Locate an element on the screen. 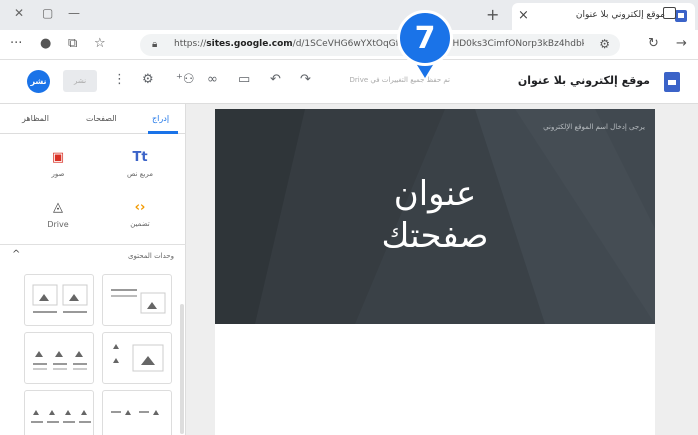  layout-image-list-preview is located at coordinates (138, 358).